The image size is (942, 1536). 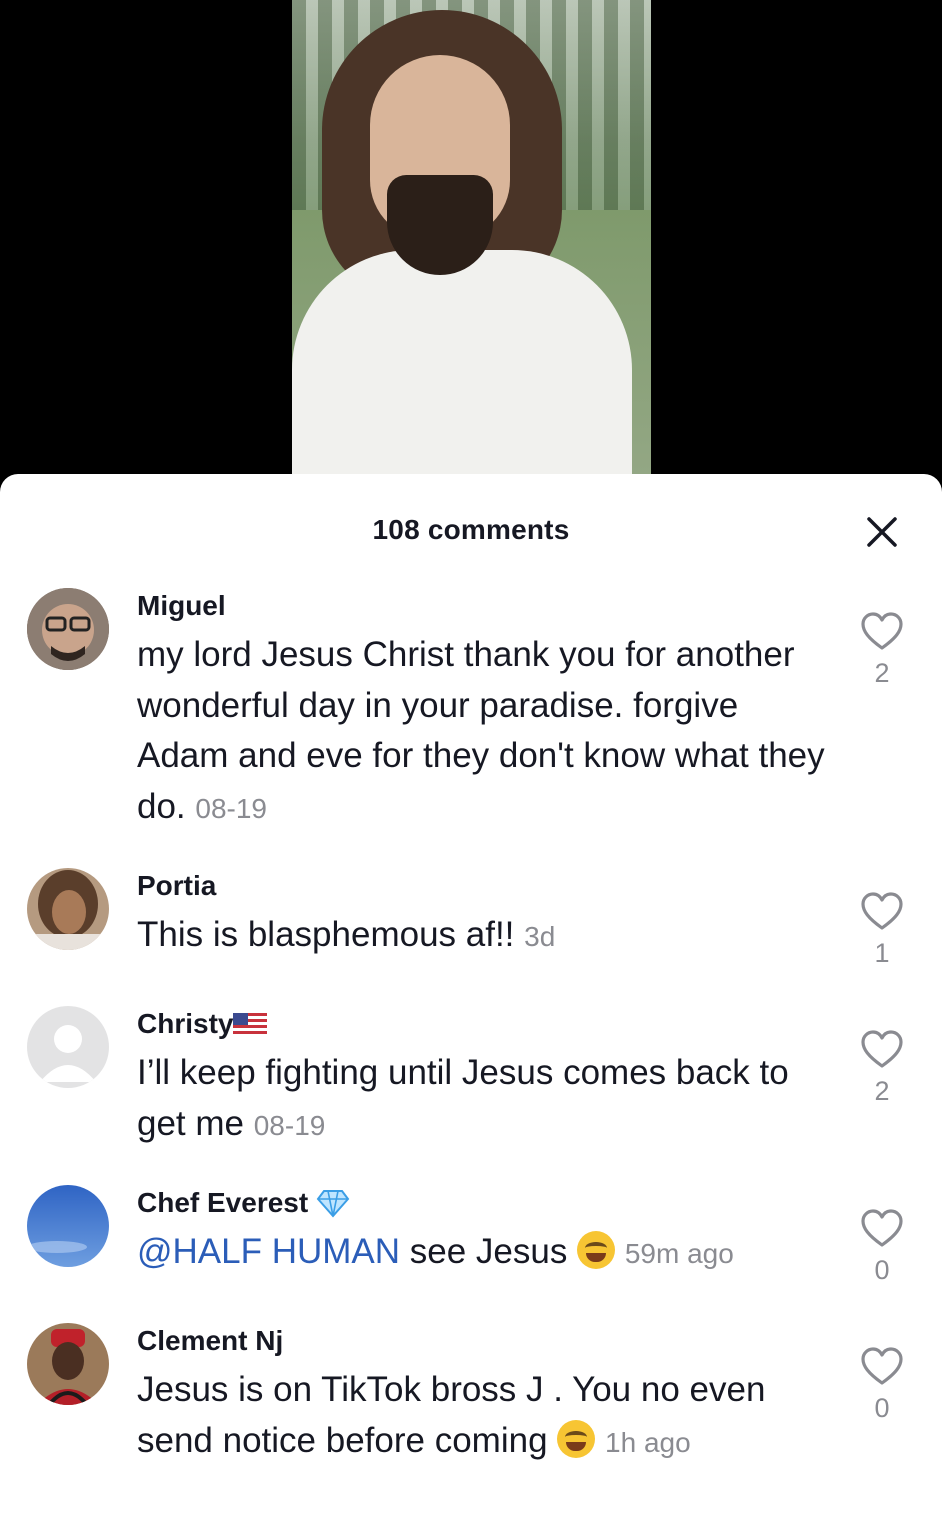 What do you see at coordinates (185, 1023) in the screenshot?
I see `username-text: Christy` at bounding box center [185, 1023].